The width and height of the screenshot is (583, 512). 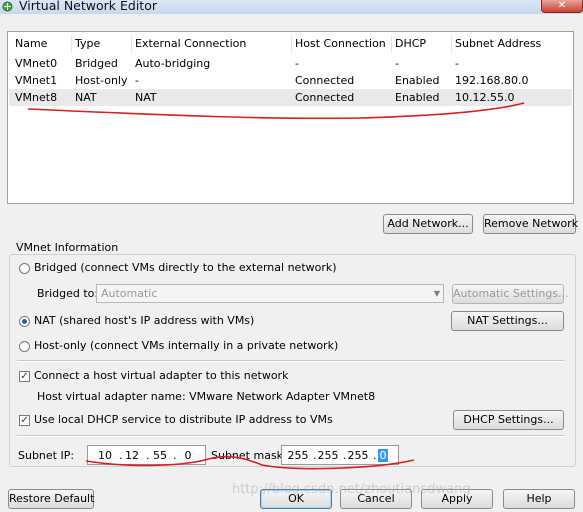 I want to click on bridged-radio, so click(x=24, y=268).